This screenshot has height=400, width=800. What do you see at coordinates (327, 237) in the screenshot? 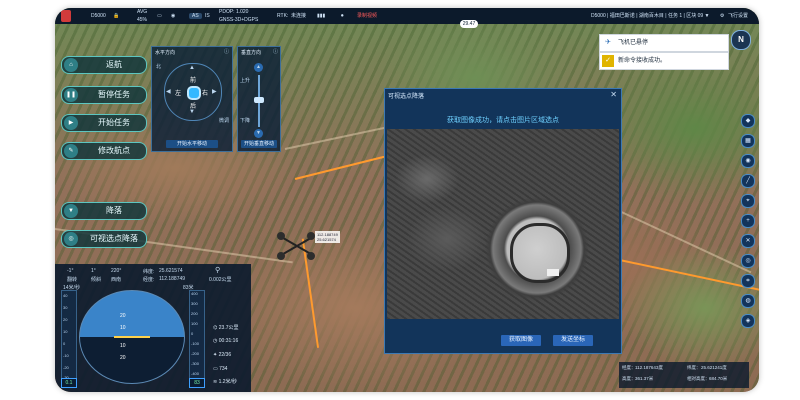
I see `drone-coordinate-tag: 112.188749 25.621574` at bounding box center [327, 237].